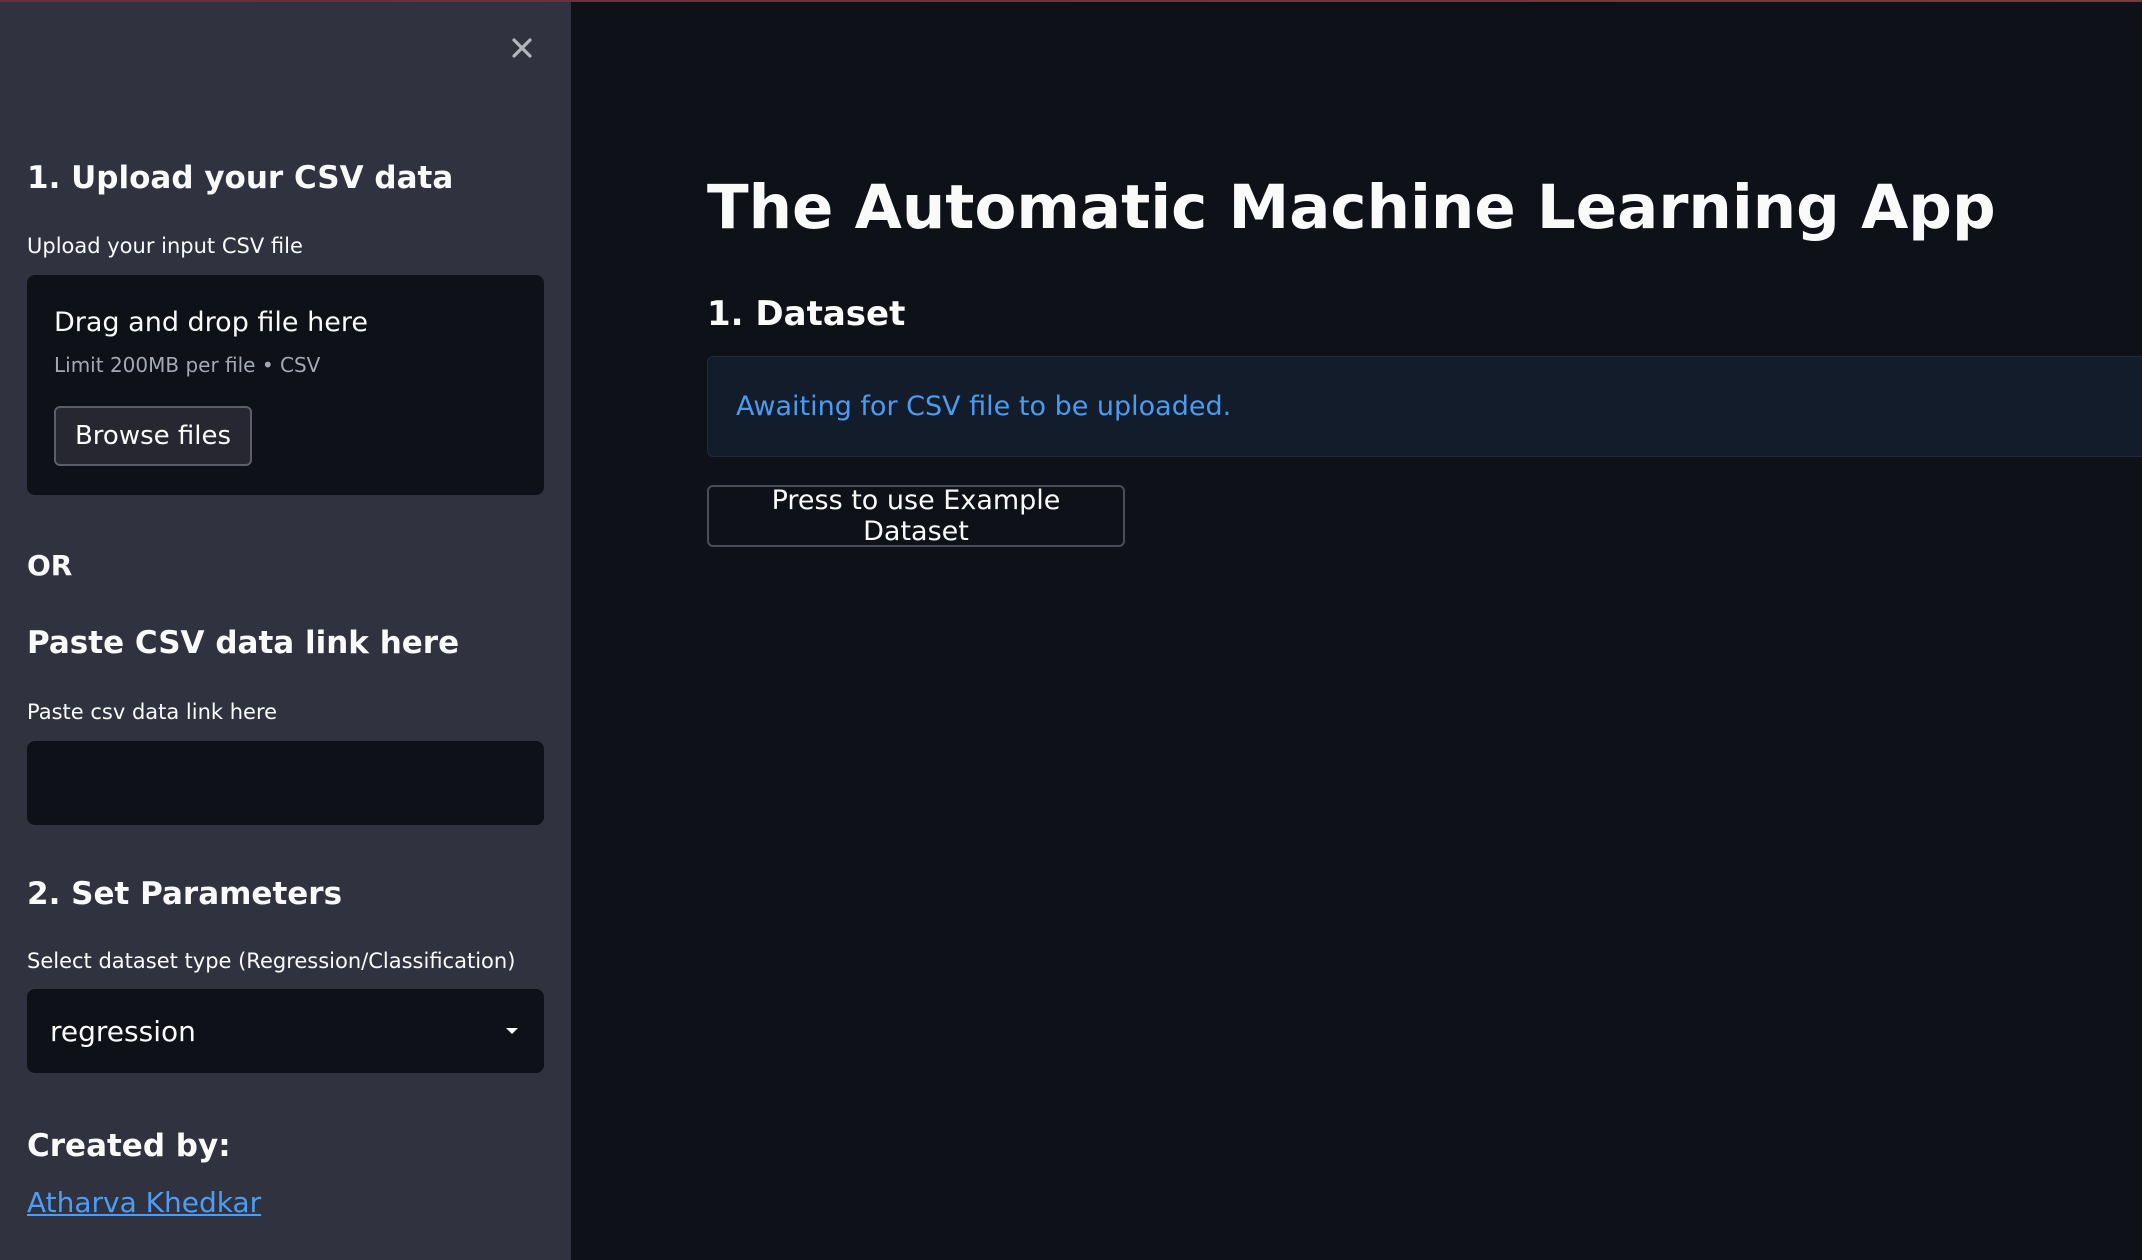  I want to click on page-title: The Automatic Machine Learning App, so click(1351, 207).